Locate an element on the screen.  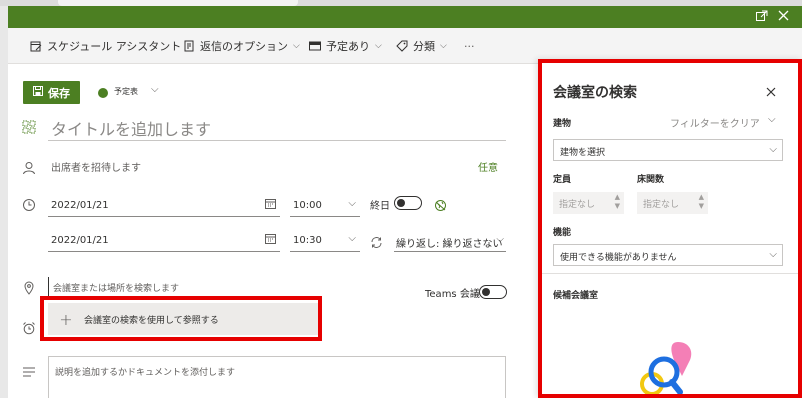
end-time-field: 10:30 ⌵ is located at coordinates (325, 241).